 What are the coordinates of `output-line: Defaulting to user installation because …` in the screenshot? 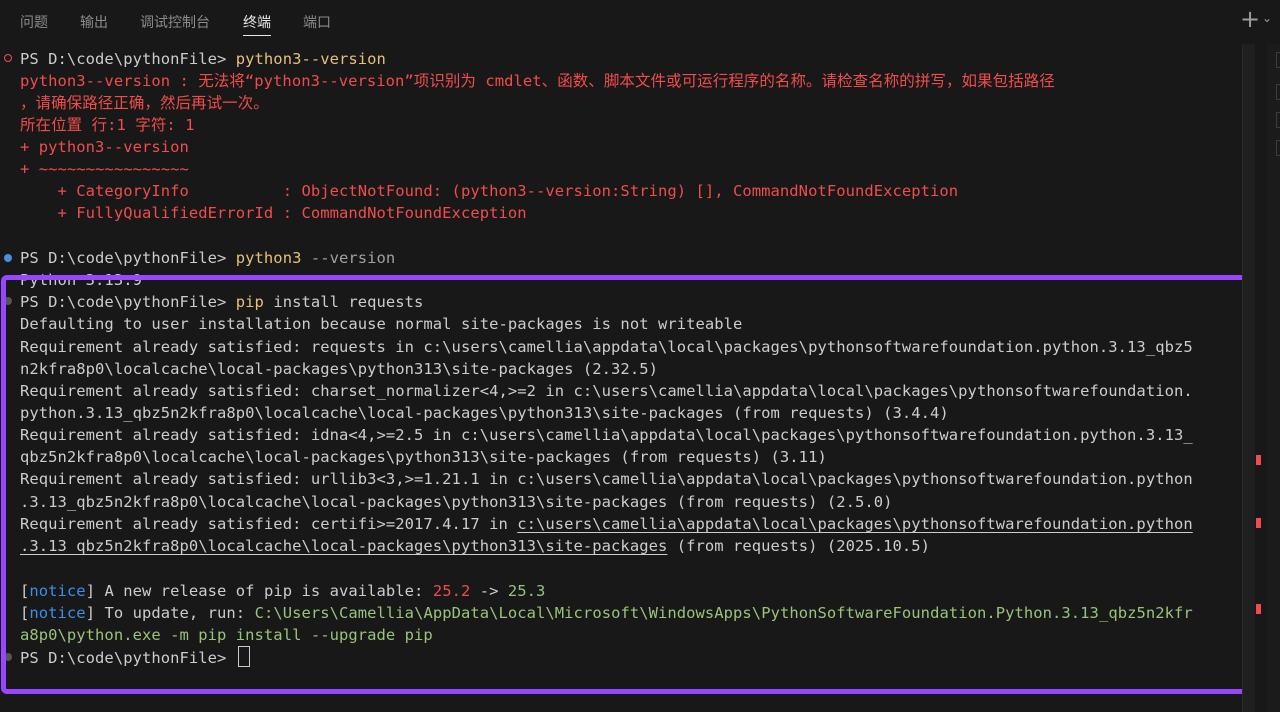 It's located at (381, 324).